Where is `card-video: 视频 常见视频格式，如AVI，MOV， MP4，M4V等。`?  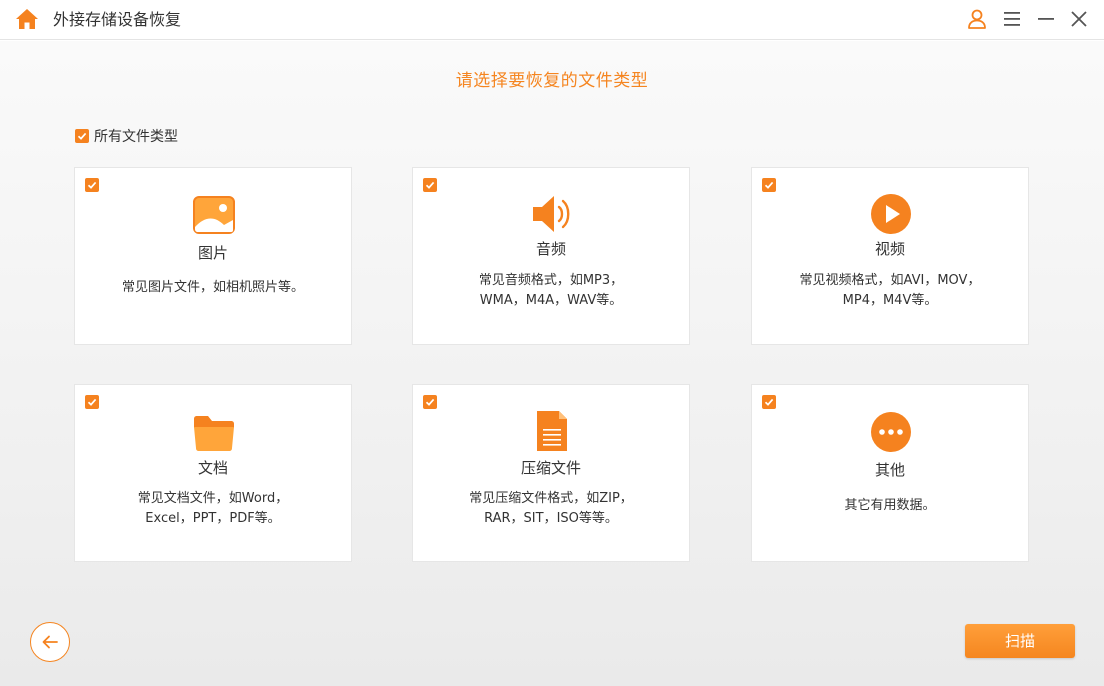 card-video: 视频 常见视频格式，如AVI，MOV， MP4，M4V等。 is located at coordinates (890, 256).